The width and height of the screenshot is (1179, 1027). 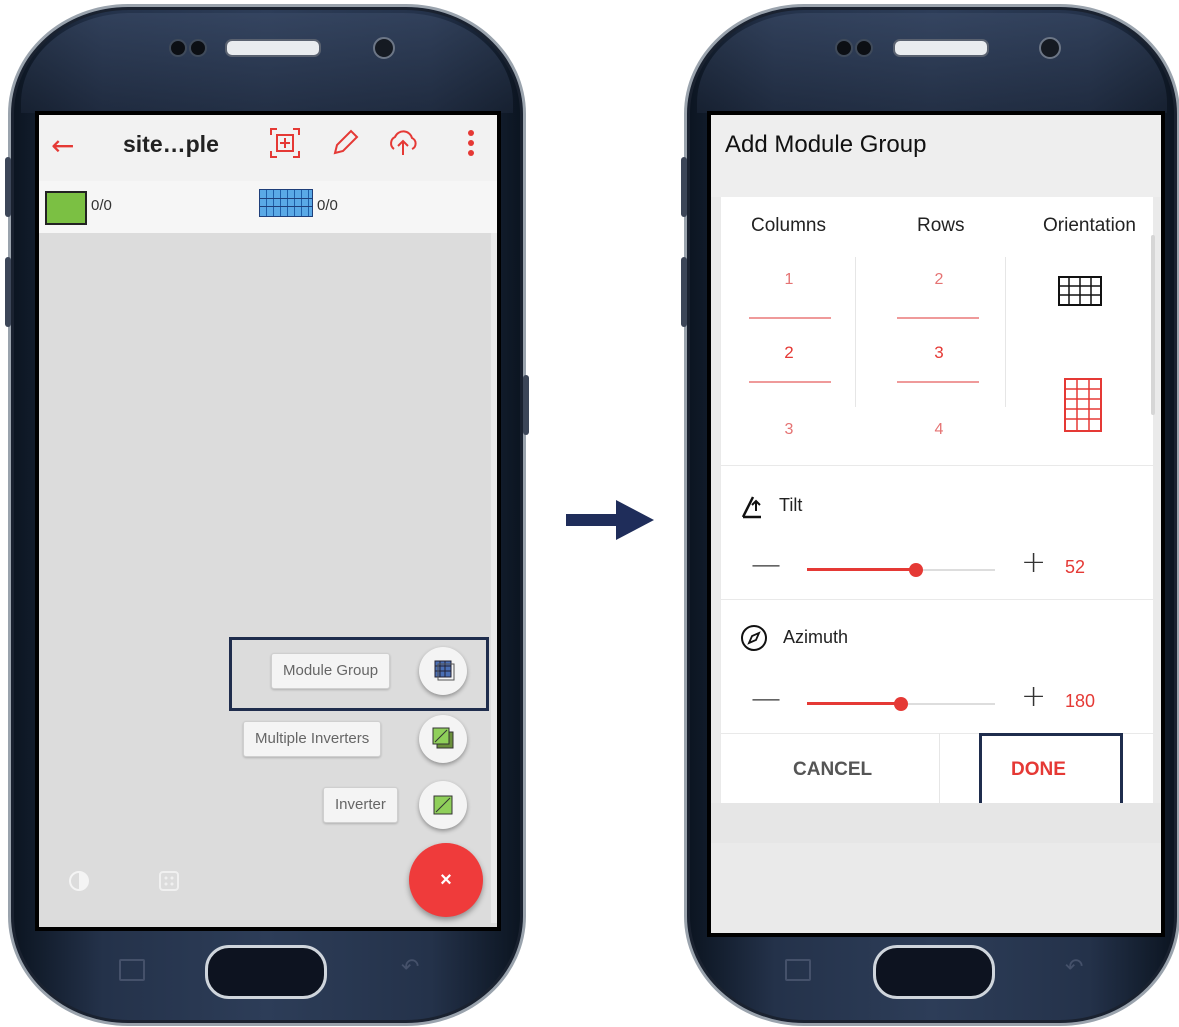 What do you see at coordinates (754, 638) in the screenshot?
I see `compass-icon` at bounding box center [754, 638].